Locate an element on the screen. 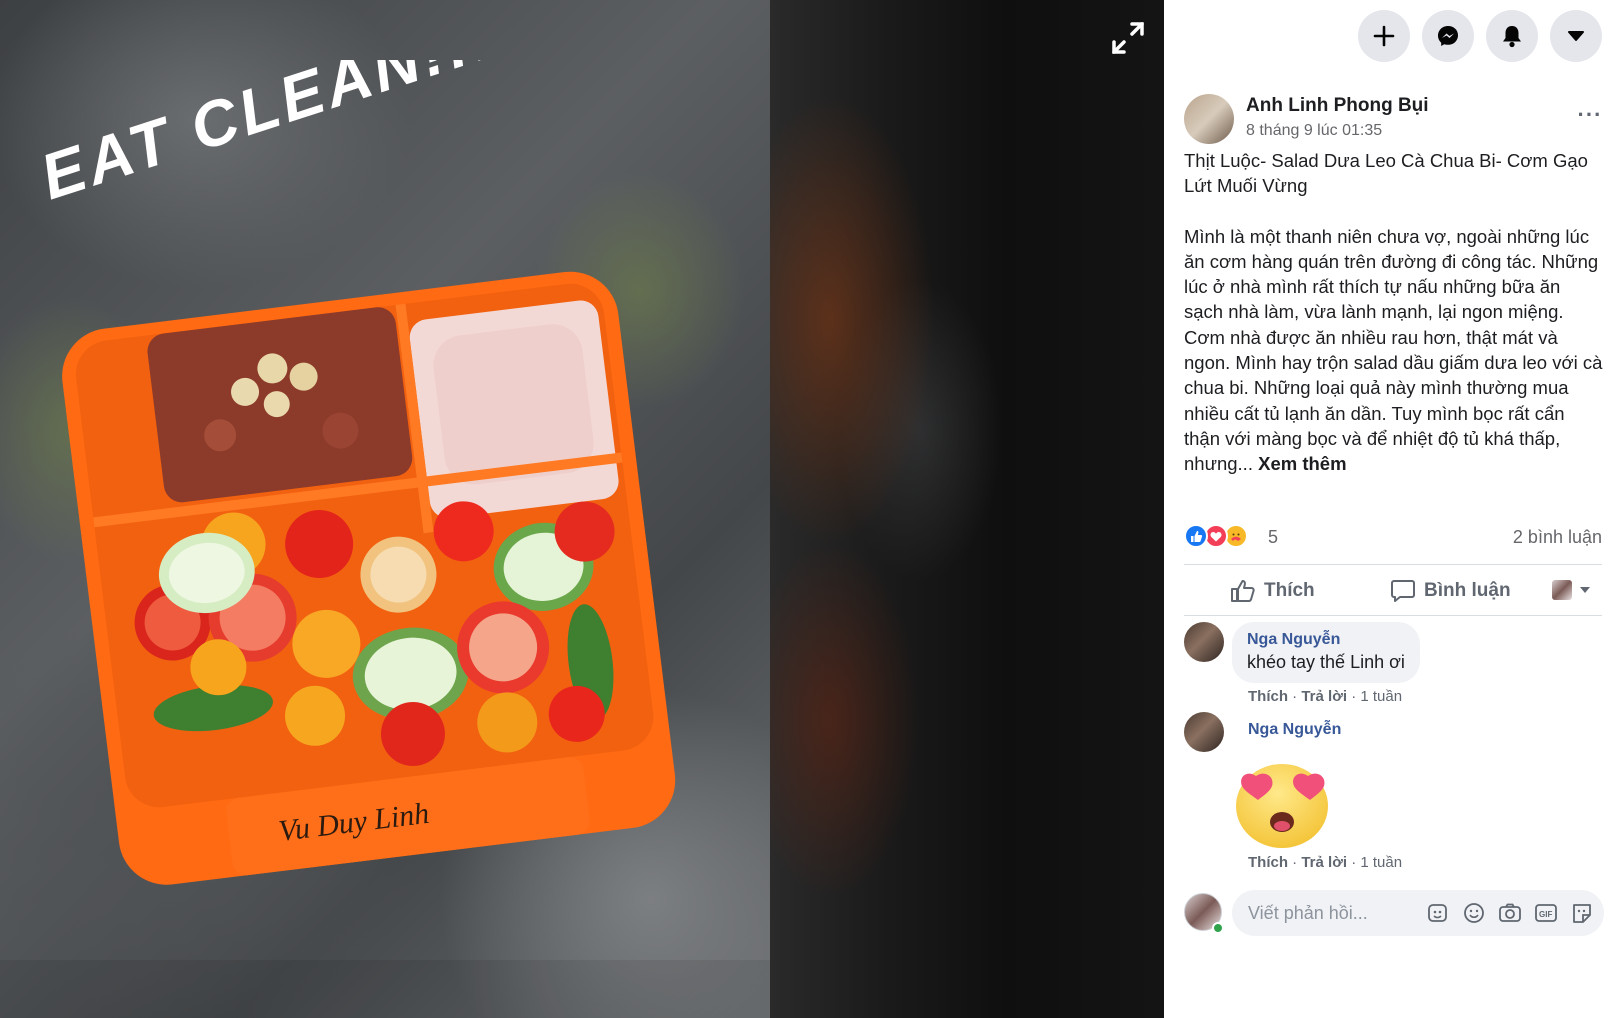 This screenshot has width=1620, height=1018. reply-composer: GIF is located at coordinates (1394, 913).